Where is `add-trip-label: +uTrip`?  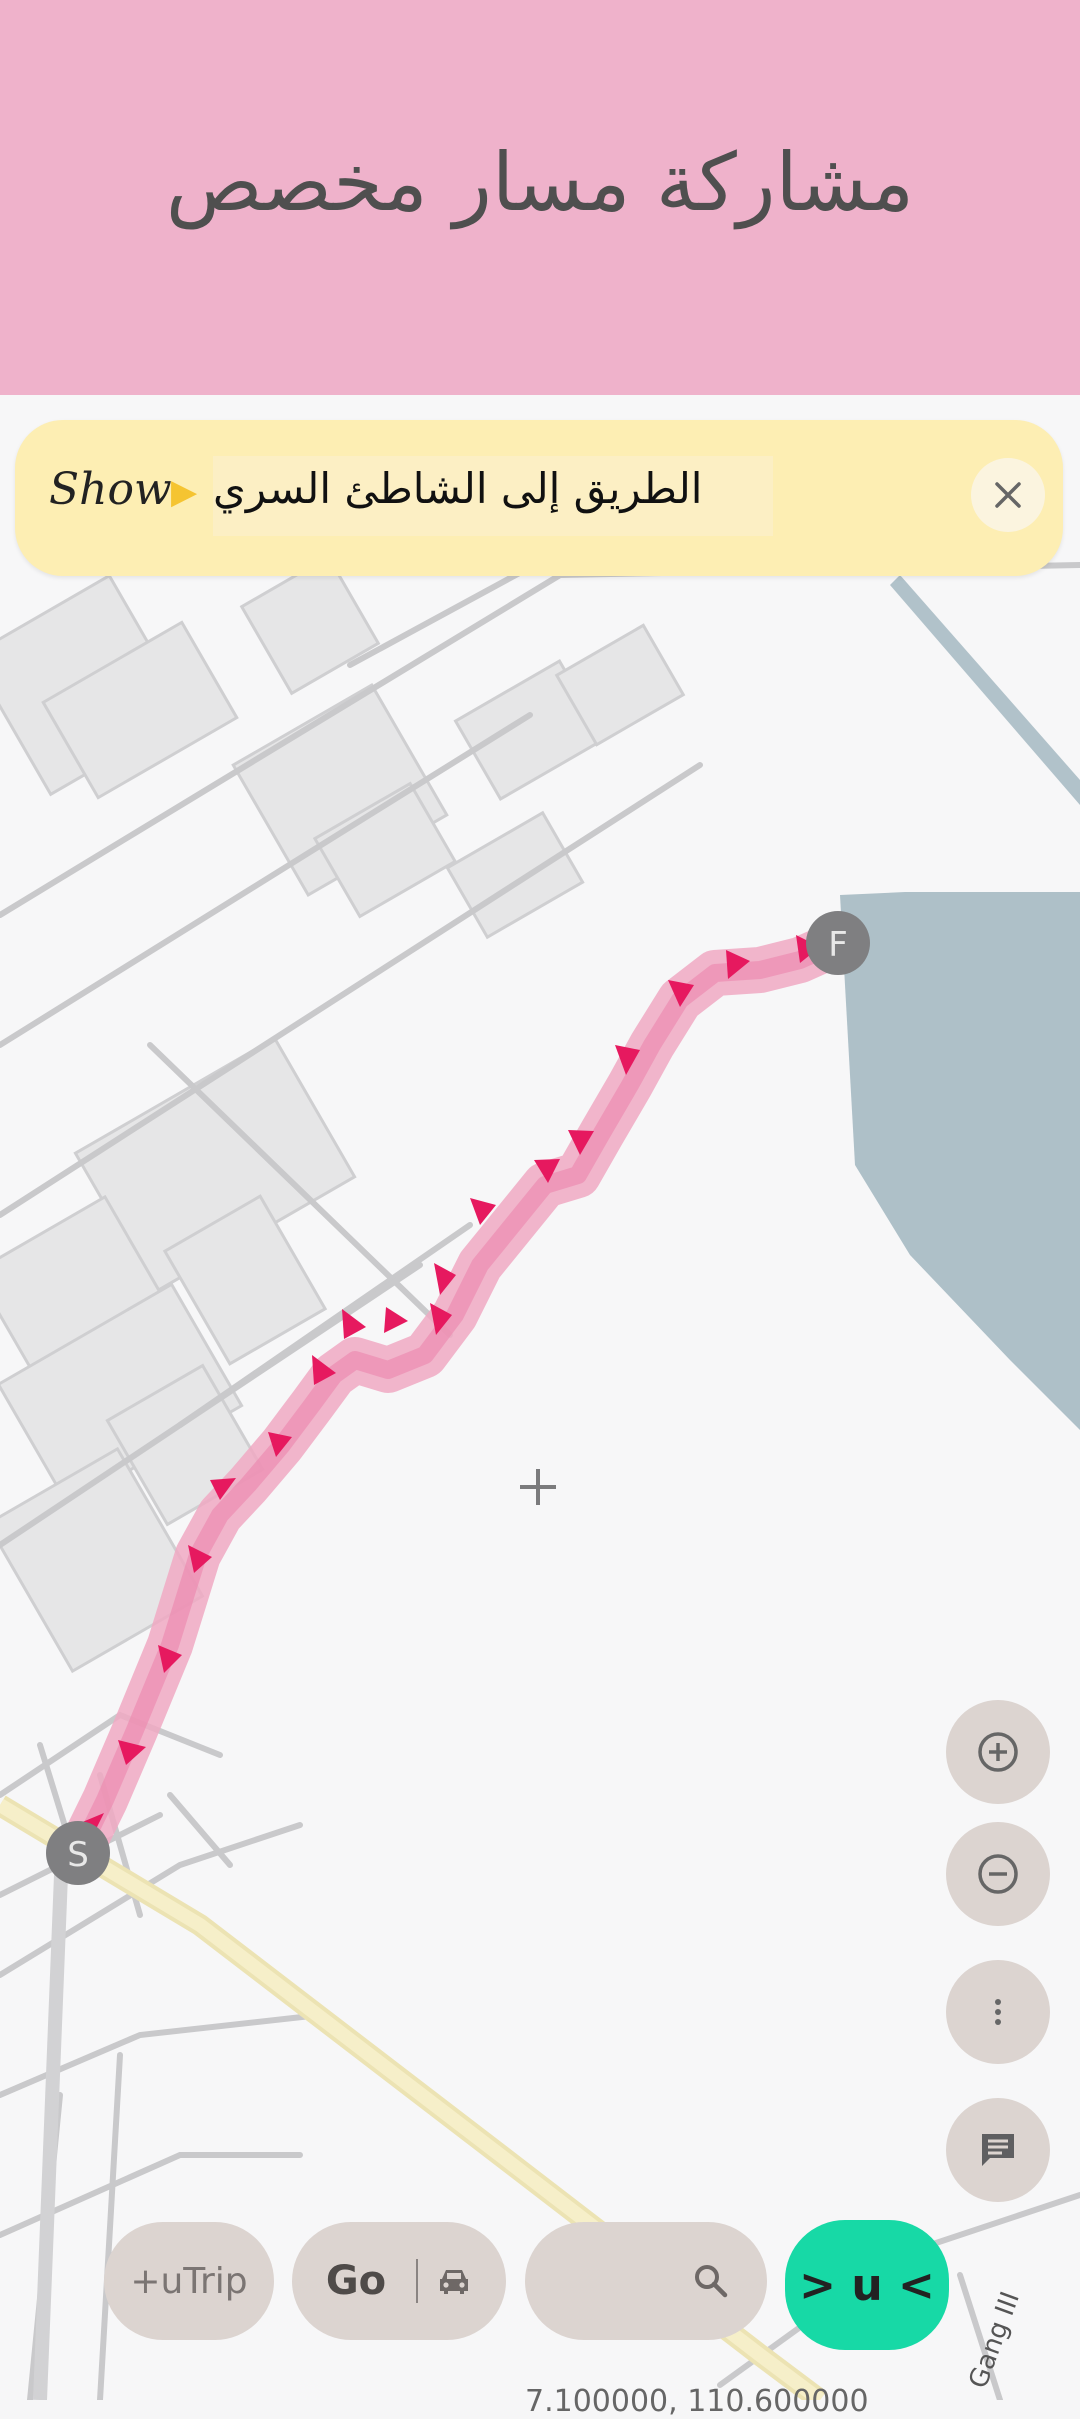 add-trip-label: +uTrip is located at coordinates (189, 2281).